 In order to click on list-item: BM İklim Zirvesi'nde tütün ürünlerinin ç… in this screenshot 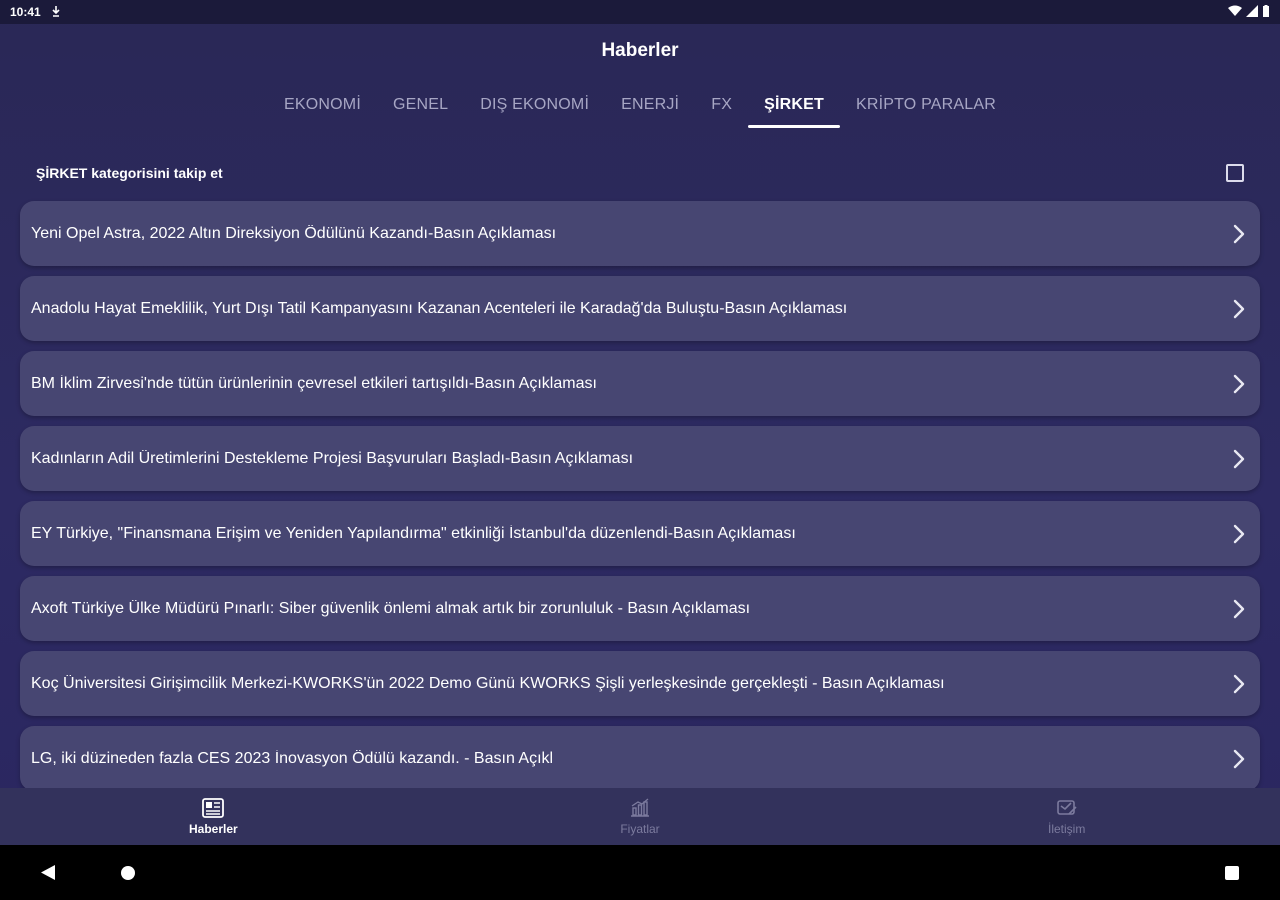, I will do `click(640, 383)`.